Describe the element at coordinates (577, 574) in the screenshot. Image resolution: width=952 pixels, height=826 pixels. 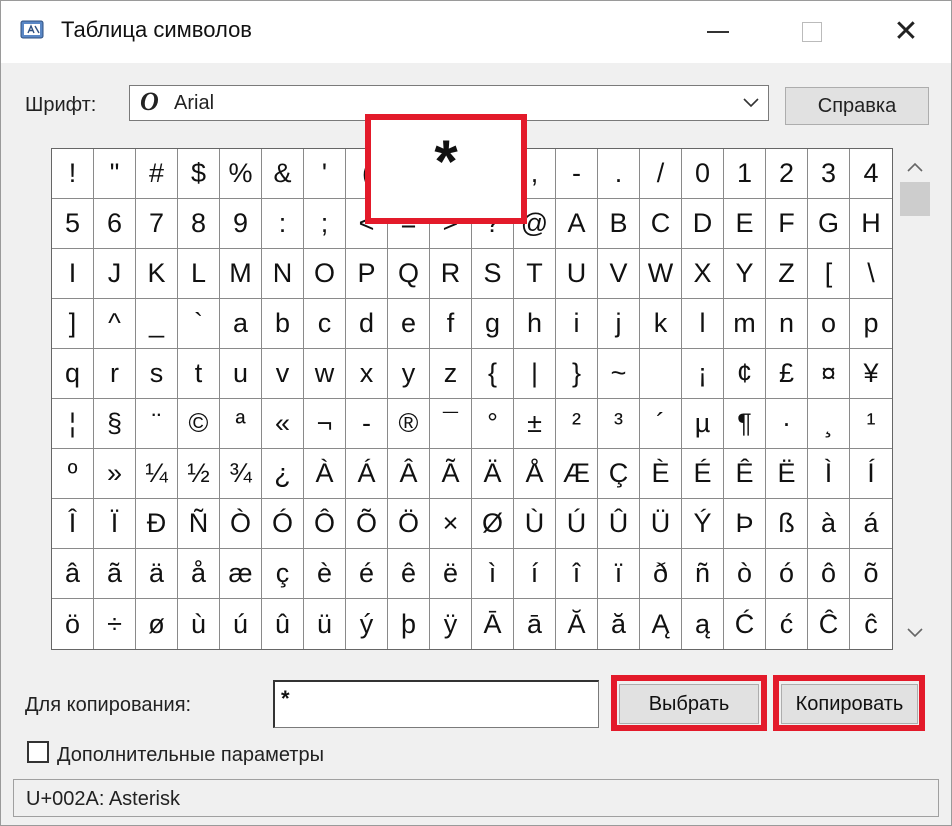
I see `char-cell: î` at that location.